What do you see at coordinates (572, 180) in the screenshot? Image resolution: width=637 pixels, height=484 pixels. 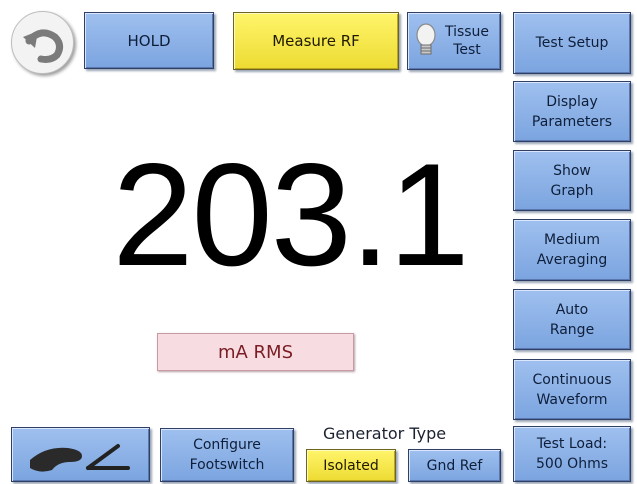 I see `show-graph-button: Show Graph` at bounding box center [572, 180].